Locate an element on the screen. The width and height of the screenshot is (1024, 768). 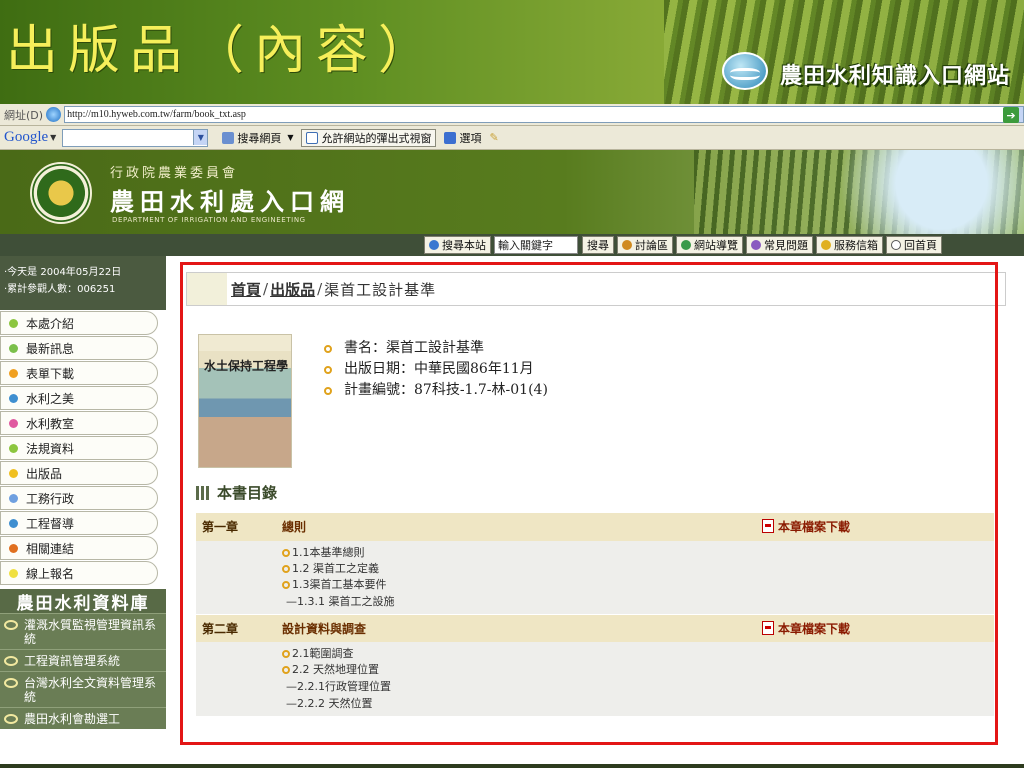
nav-mailbox: 服務信箱 is located at coordinates (849, 245).